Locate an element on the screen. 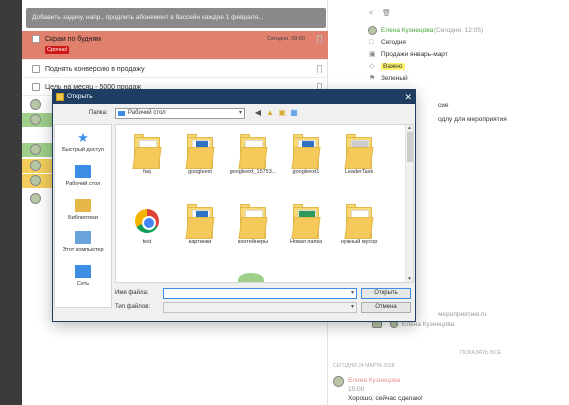 Image resolution: width=569 pixels, height=405 pixels. author-meta: (Сегодня, 12:05) is located at coordinates (459, 30).